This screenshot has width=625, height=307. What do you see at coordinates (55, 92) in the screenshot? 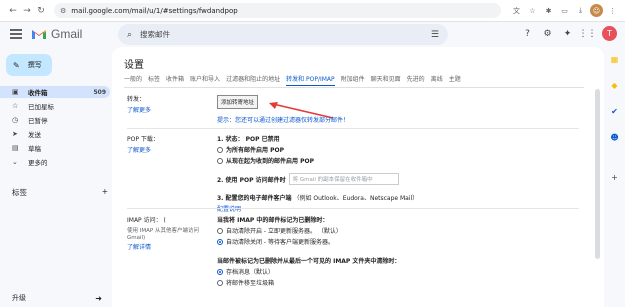
I see `sidebar-item-inbox: ▣ 收件箱 509` at bounding box center [55, 92].